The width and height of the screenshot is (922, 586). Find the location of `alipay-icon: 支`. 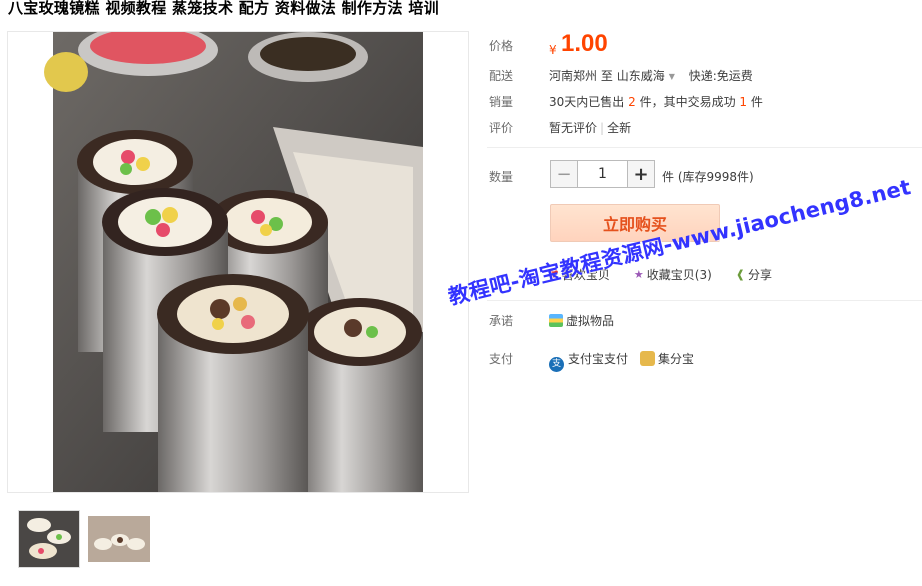

alipay-icon: 支 is located at coordinates (556, 364).